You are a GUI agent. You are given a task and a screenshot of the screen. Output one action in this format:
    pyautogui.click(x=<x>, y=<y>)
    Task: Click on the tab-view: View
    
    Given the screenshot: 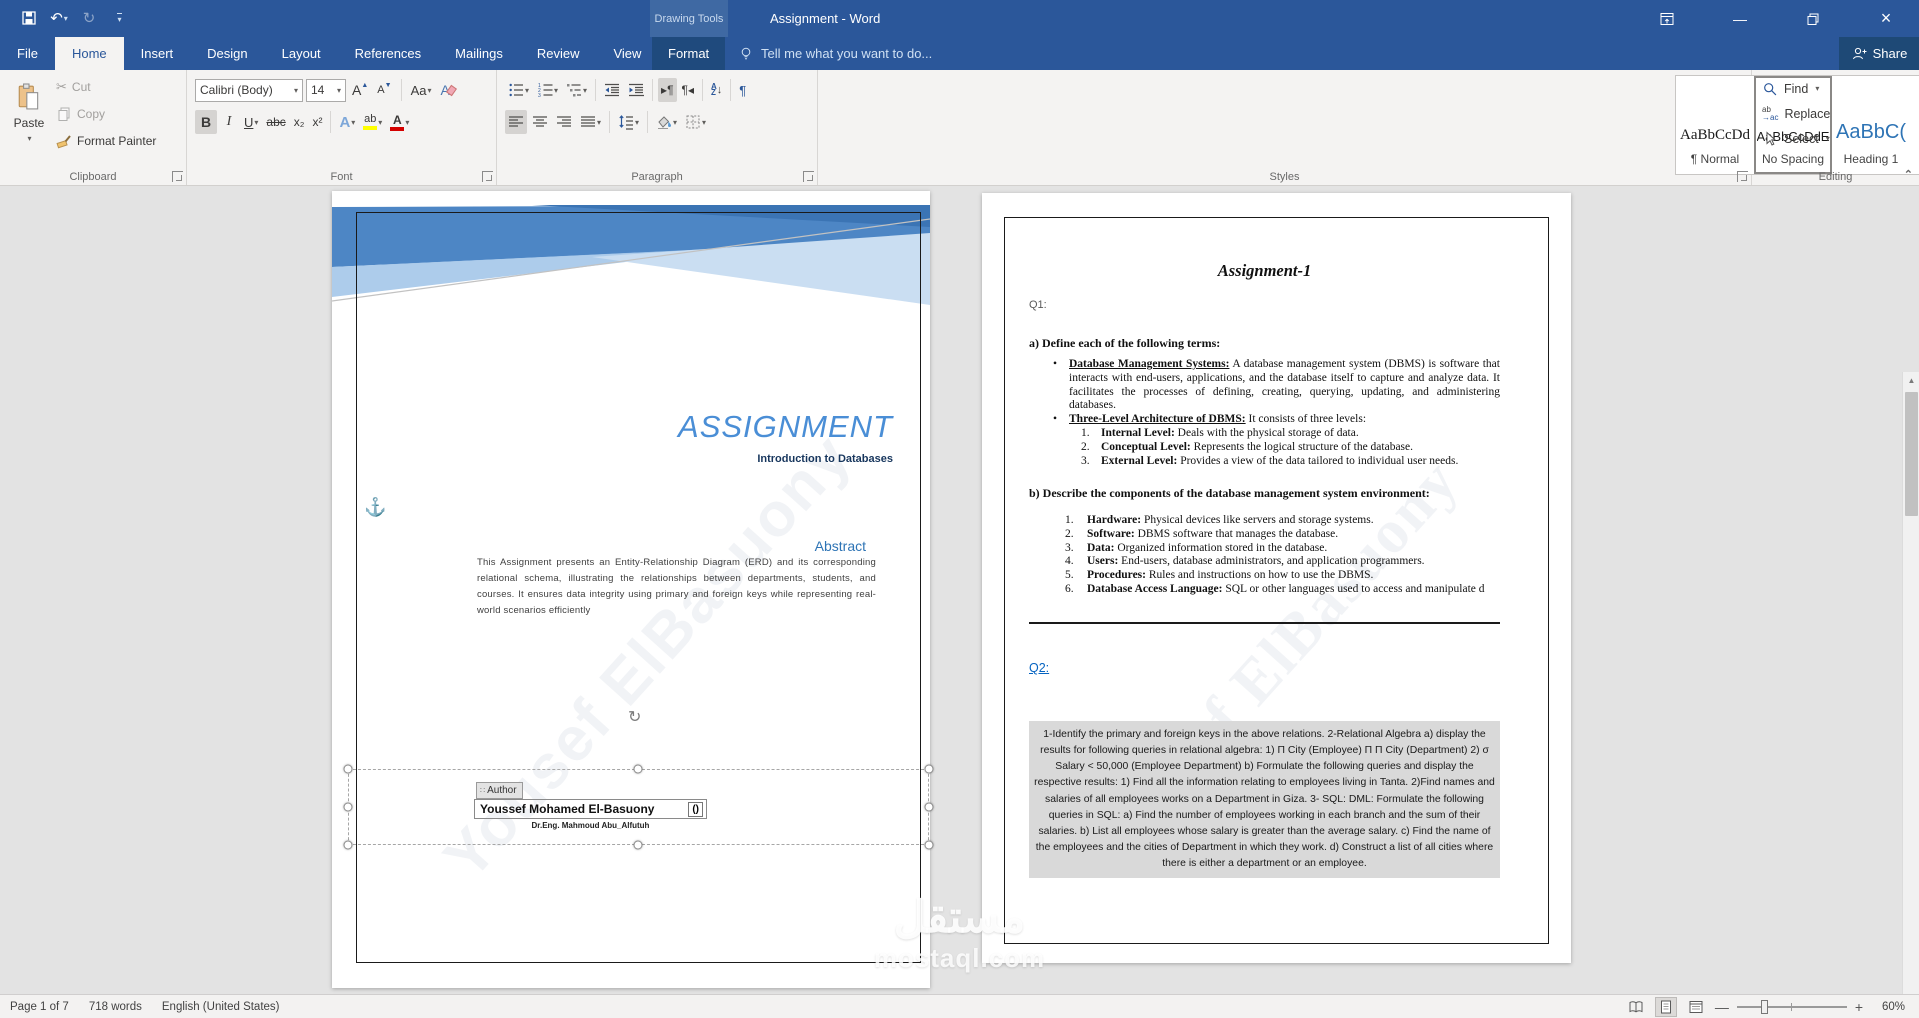 What is the action you would take?
    pyautogui.click(x=627, y=53)
    